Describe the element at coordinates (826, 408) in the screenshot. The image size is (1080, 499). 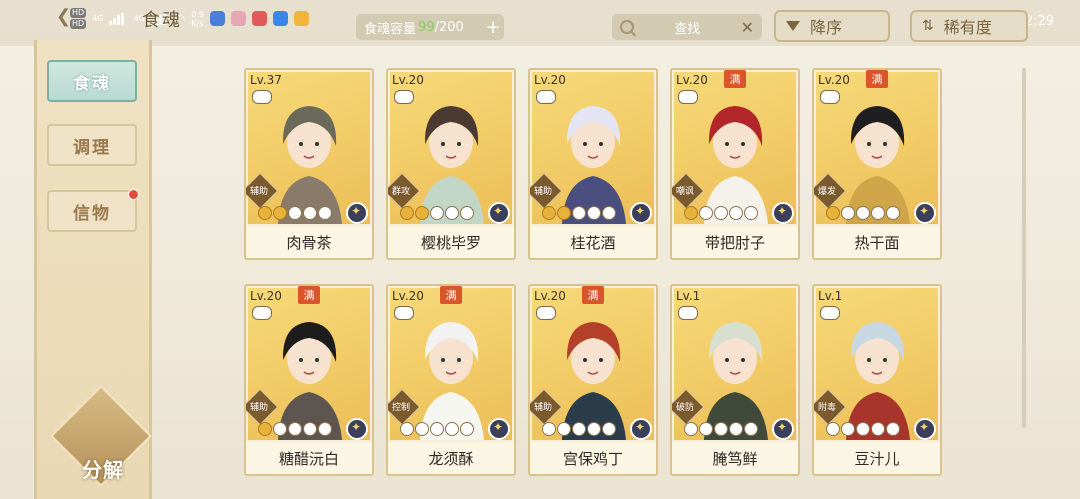
I see `role-label: 附毒` at that location.